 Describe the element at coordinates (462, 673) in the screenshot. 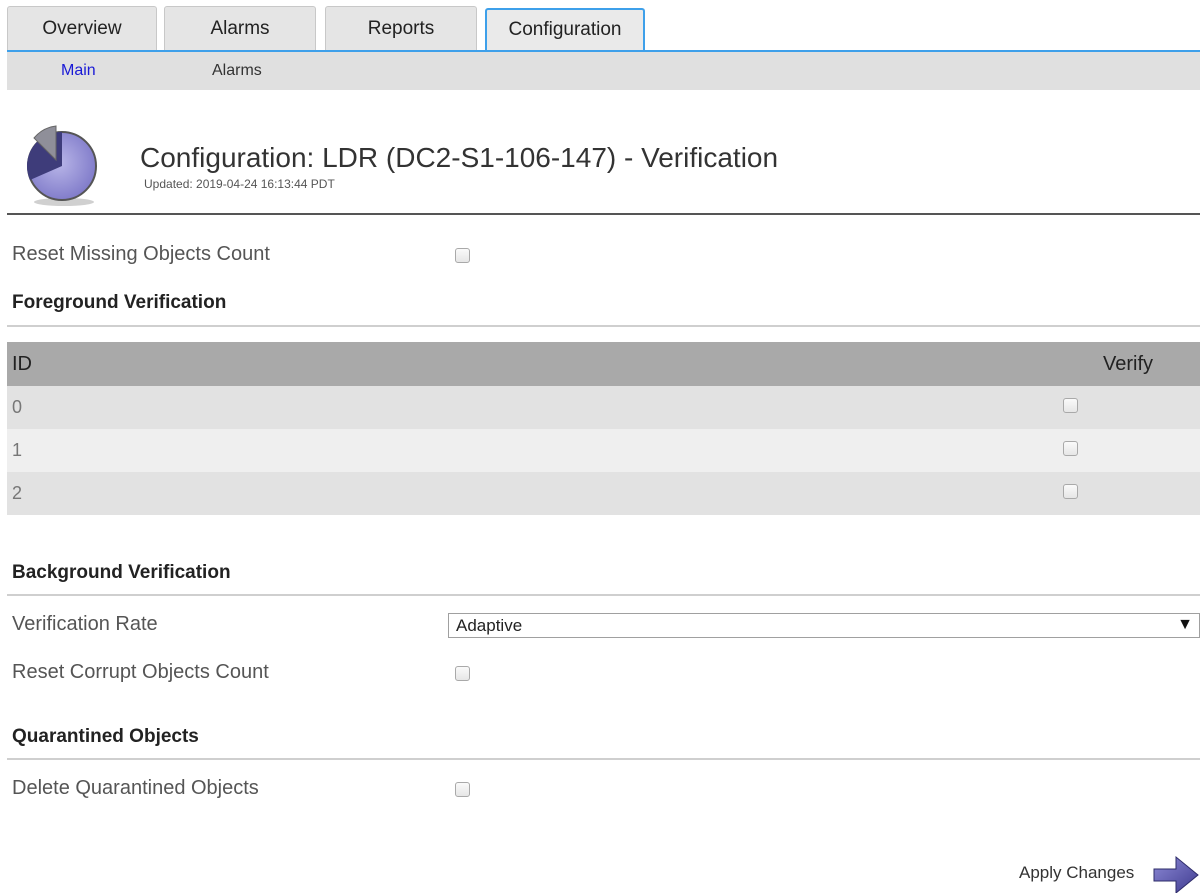

I see `reset-corrupt-checkbox` at that location.